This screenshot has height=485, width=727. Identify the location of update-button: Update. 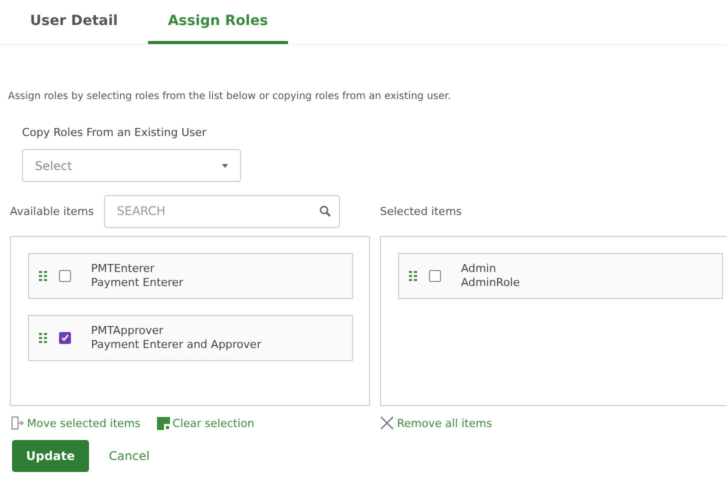
(50, 456).